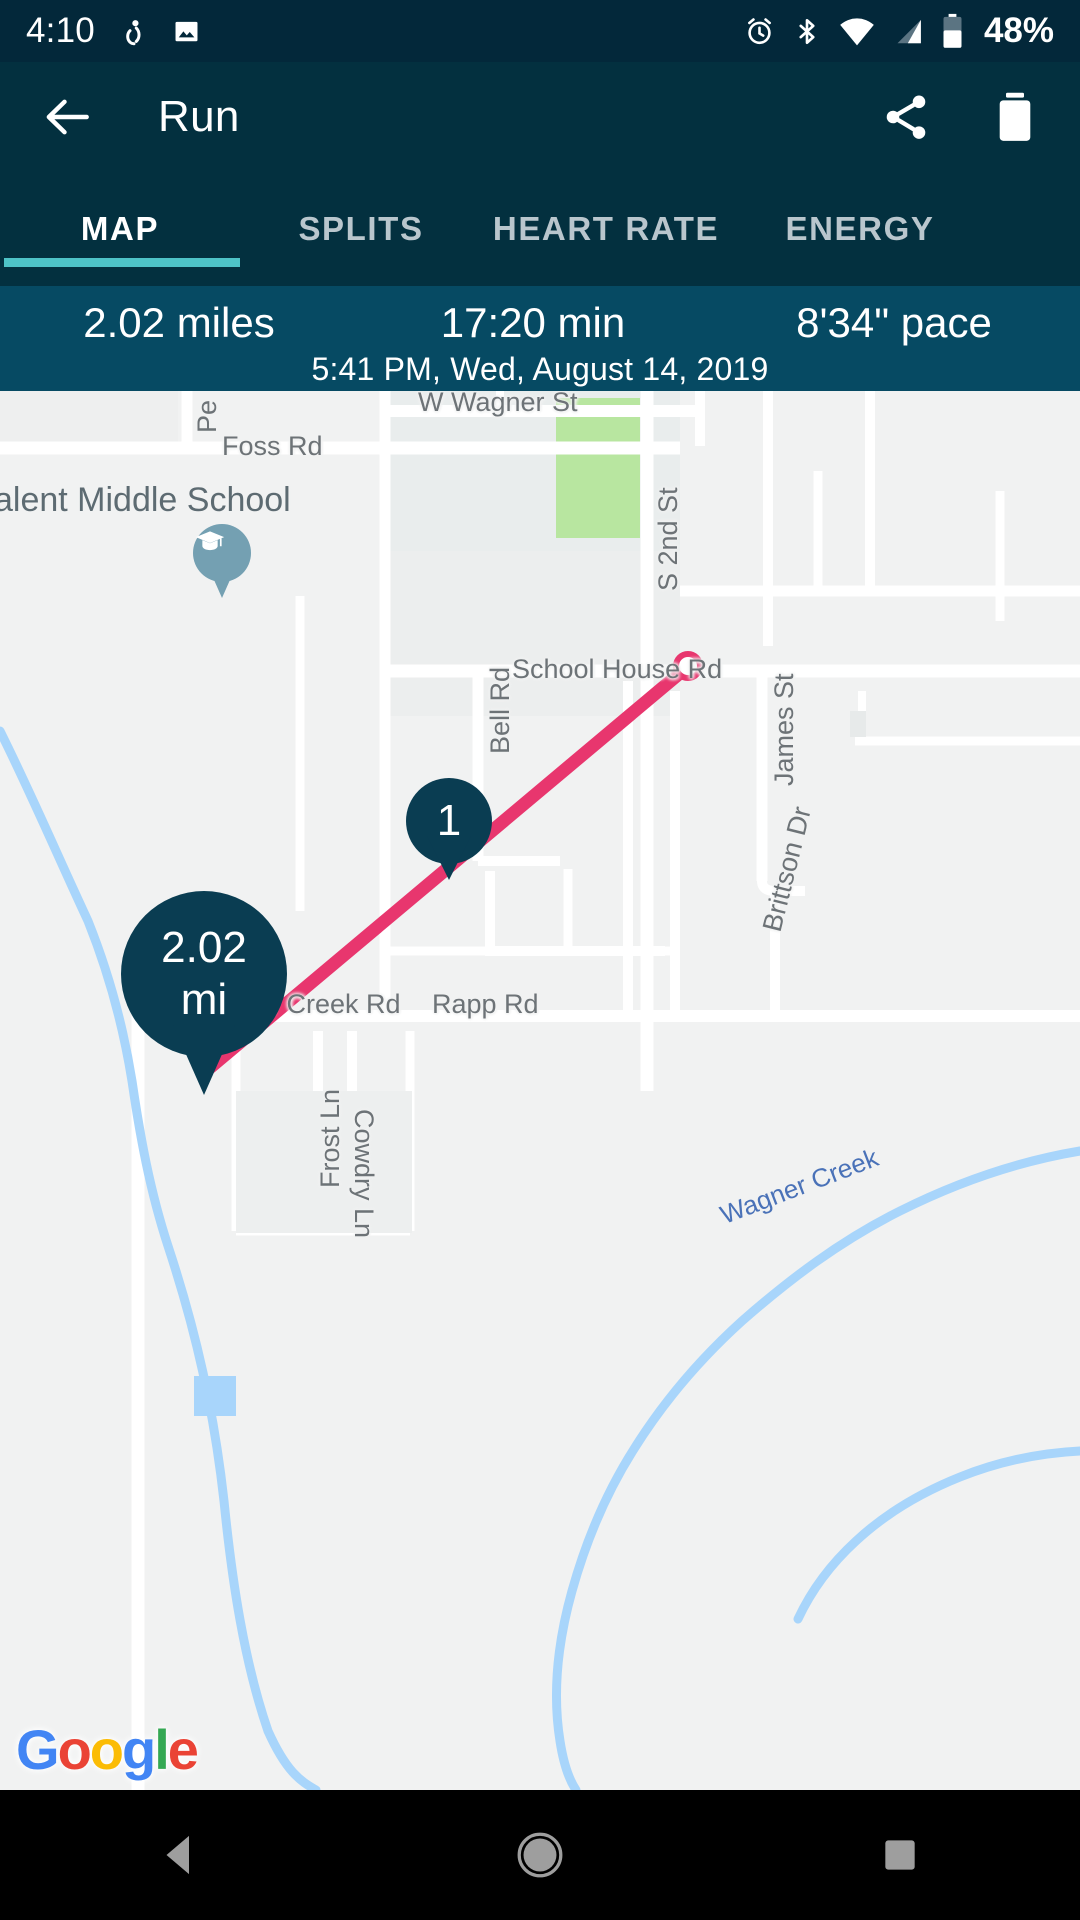  I want to click on tab-bar: MAP SPLITS HEART RATE ENERGY, so click(540, 229).